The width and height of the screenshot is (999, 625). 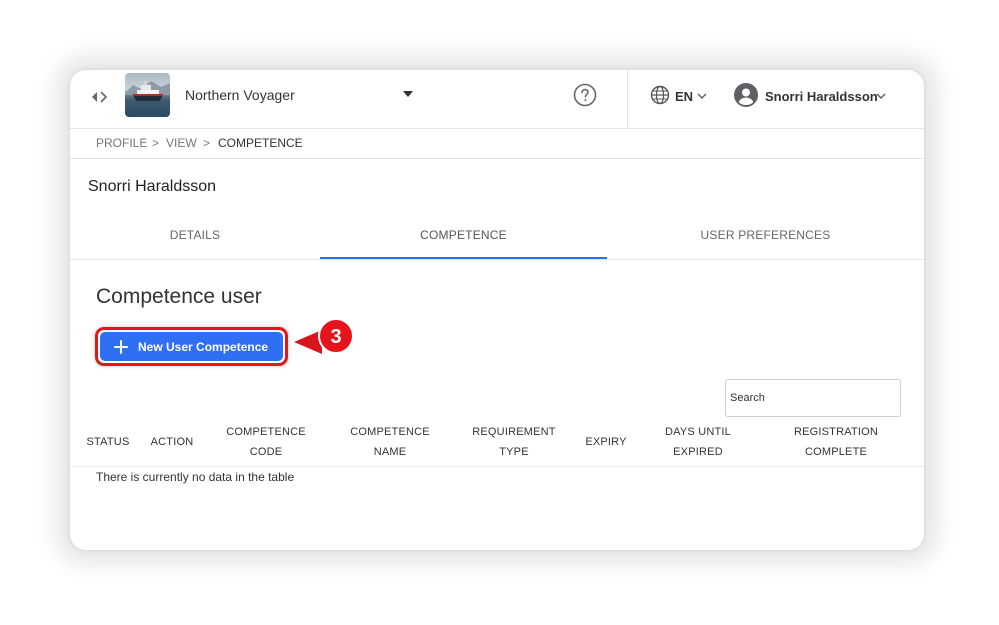 I want to click on active-tab-indicator, so click(x=463, y=258).